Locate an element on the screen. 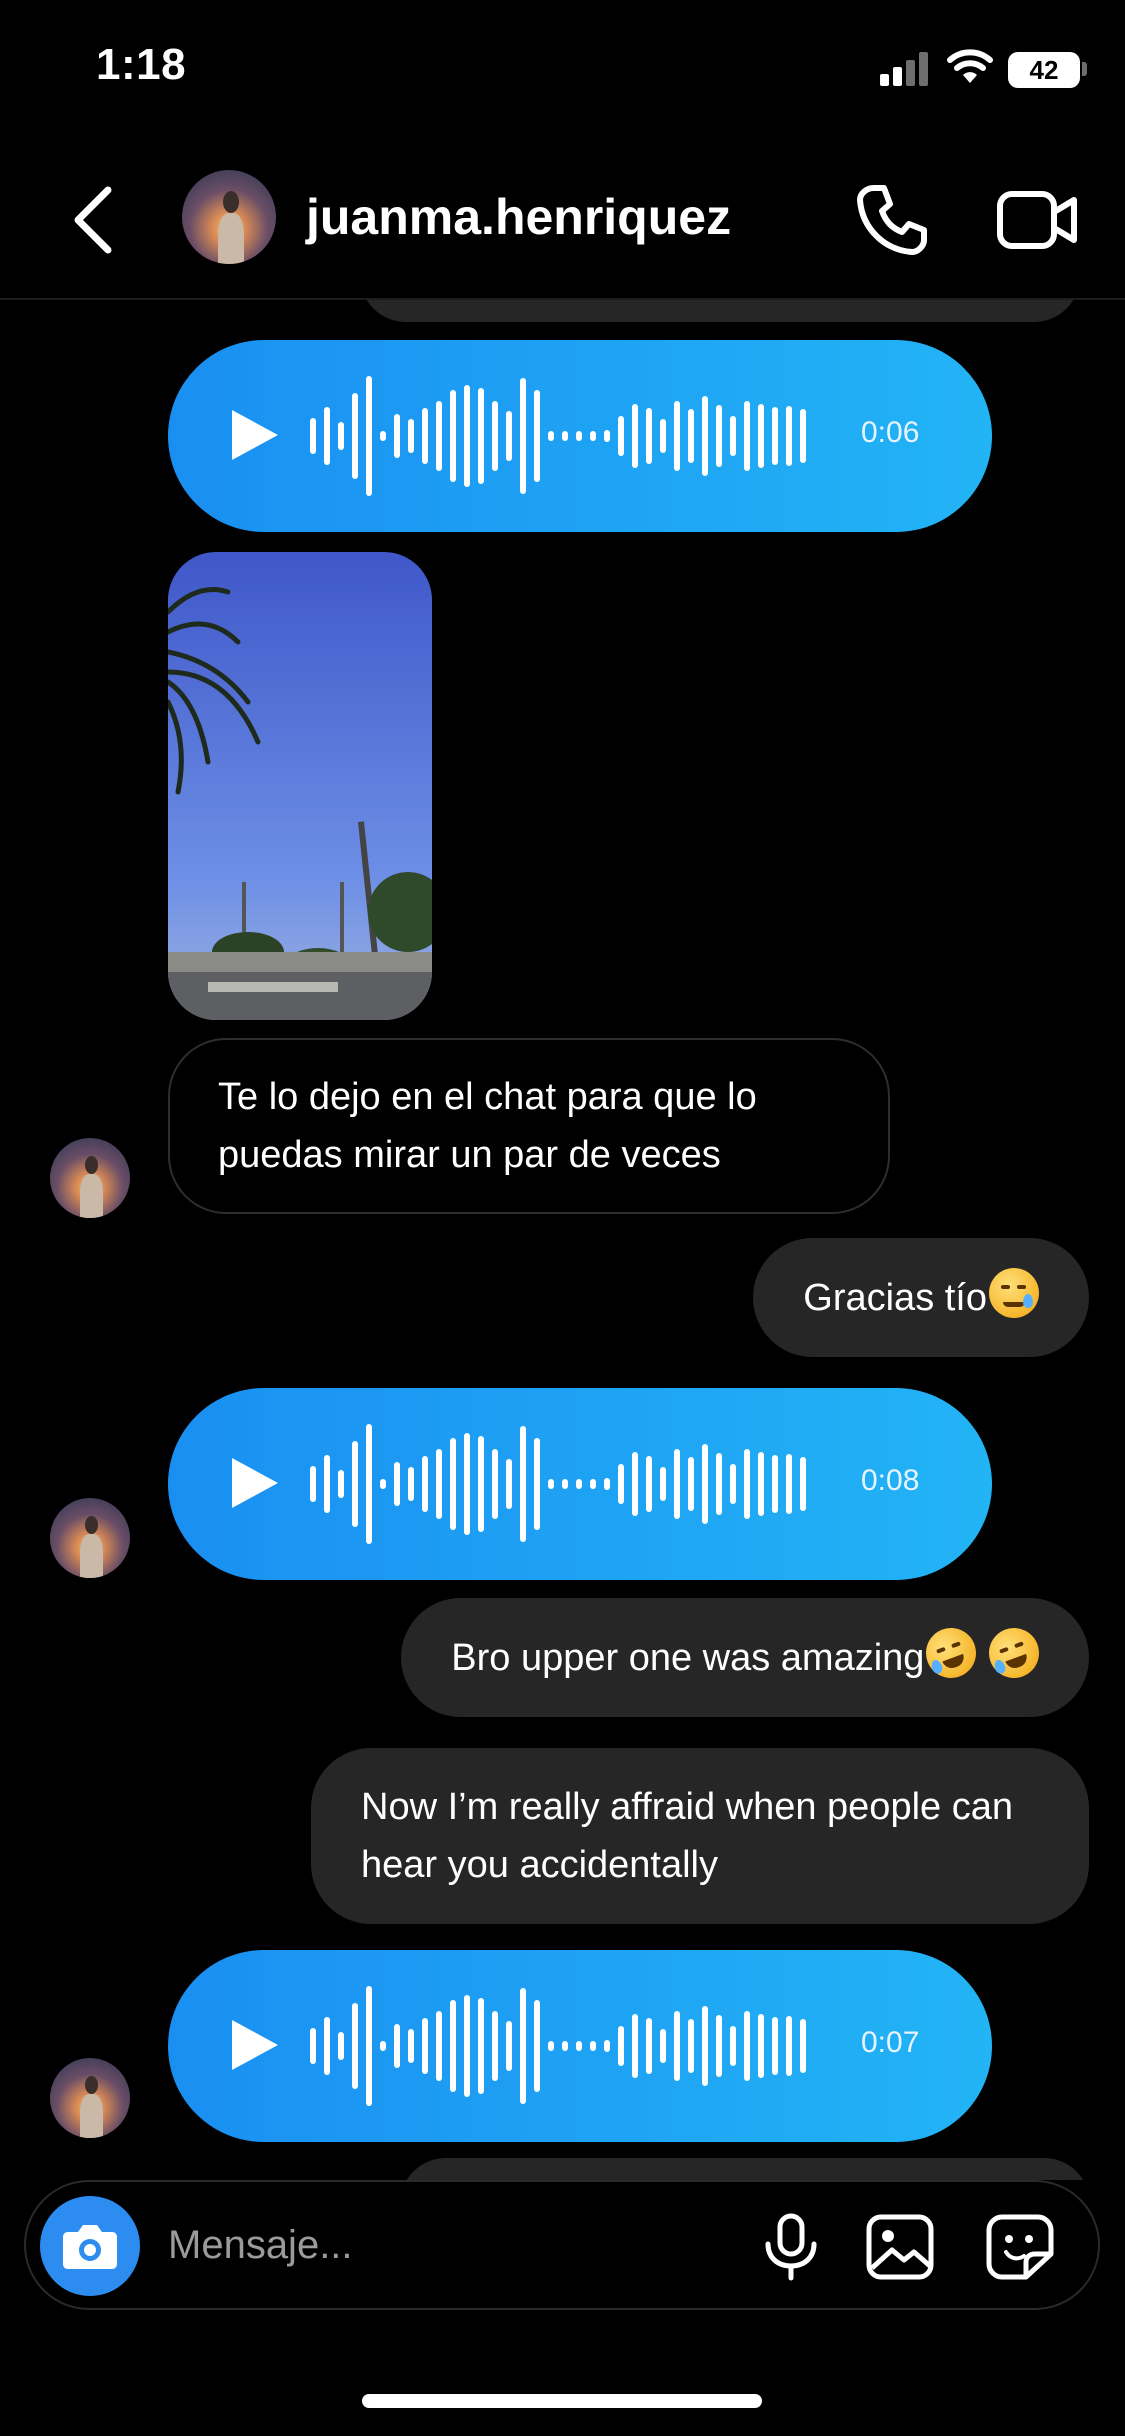 The width and height of the screenshot is (1125, 2436). voice-message: 0:08 is located at coordinates (580, 1484).